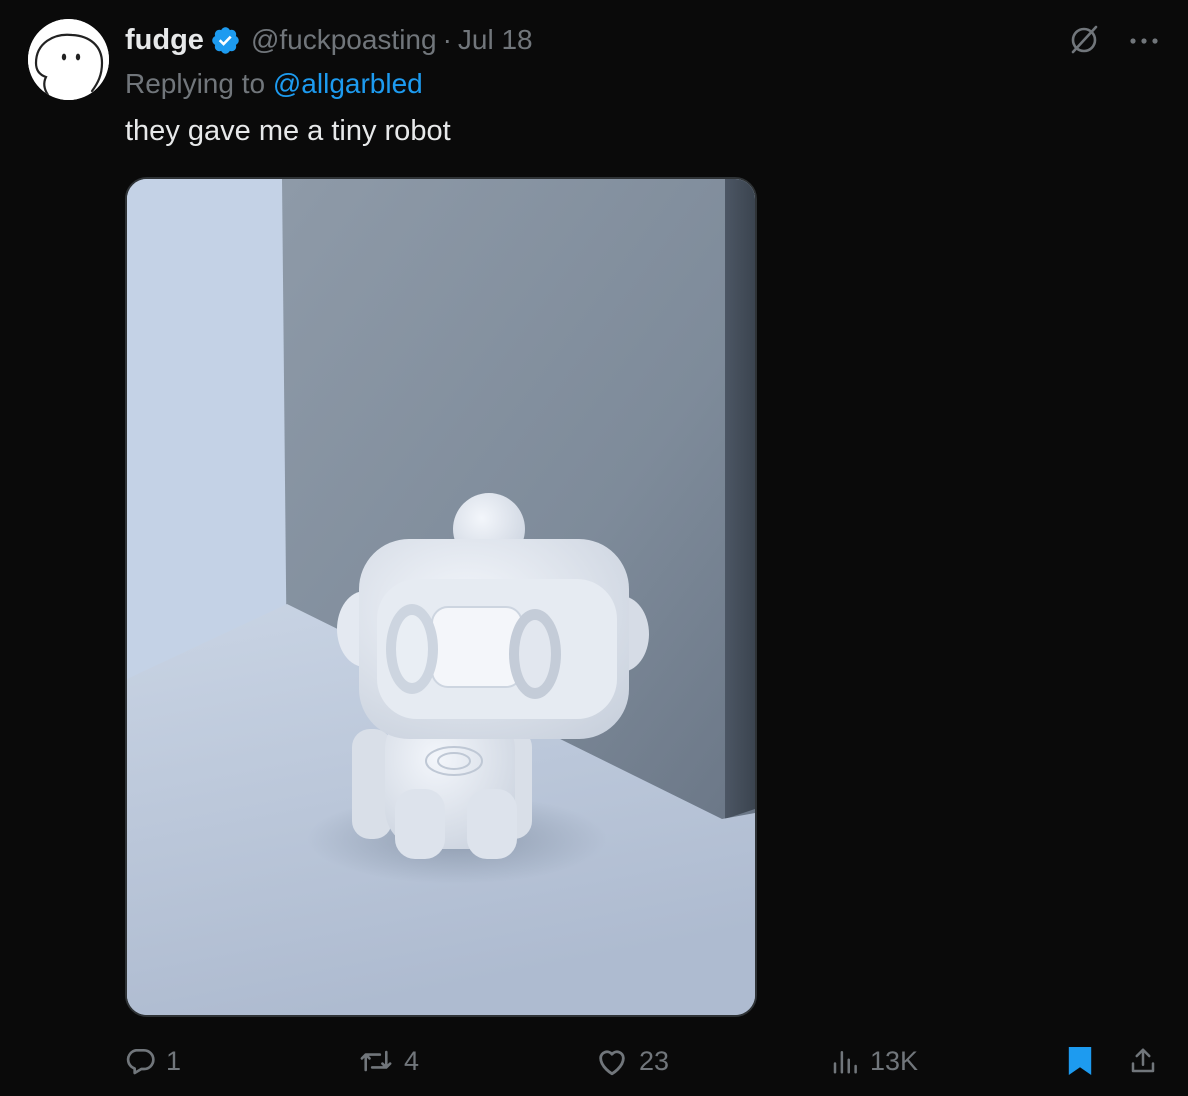  Describe the element at coordinates (894, 1060) in the screenshot. I see `views-count: 13K` at that location.